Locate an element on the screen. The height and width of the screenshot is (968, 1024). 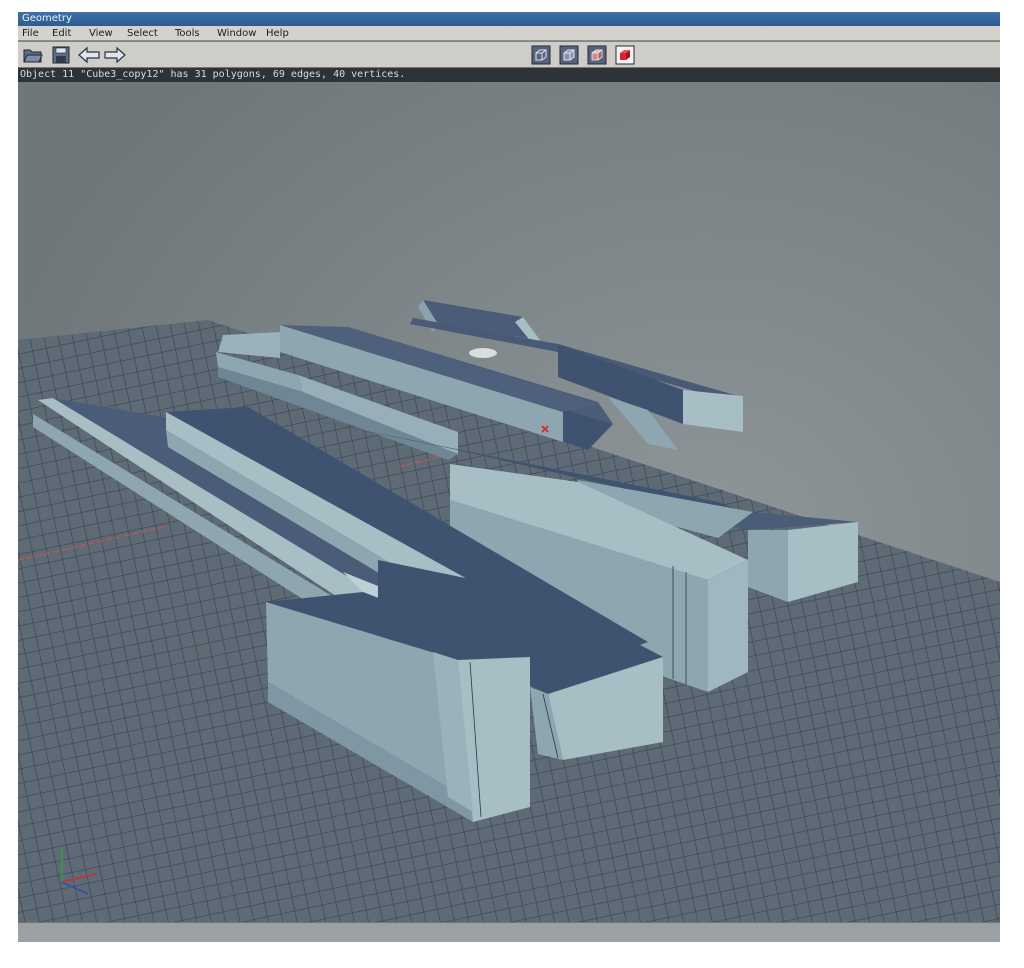
view-hidden-line-button is located at coordinates (569, 55).